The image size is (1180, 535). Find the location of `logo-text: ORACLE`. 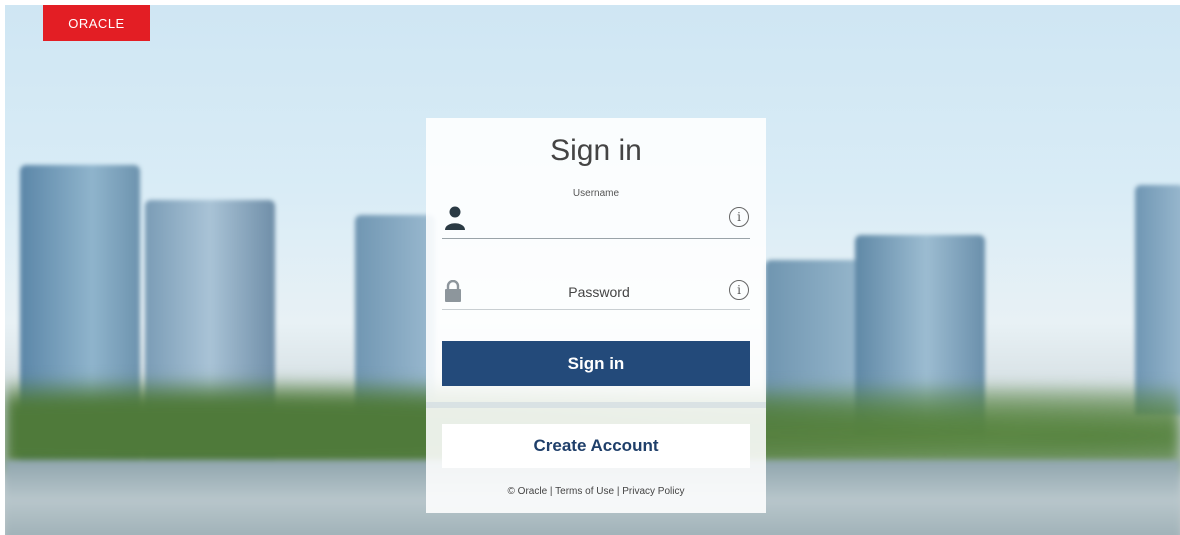

logo-text: ORACLE is located at coordinates (96, 23).